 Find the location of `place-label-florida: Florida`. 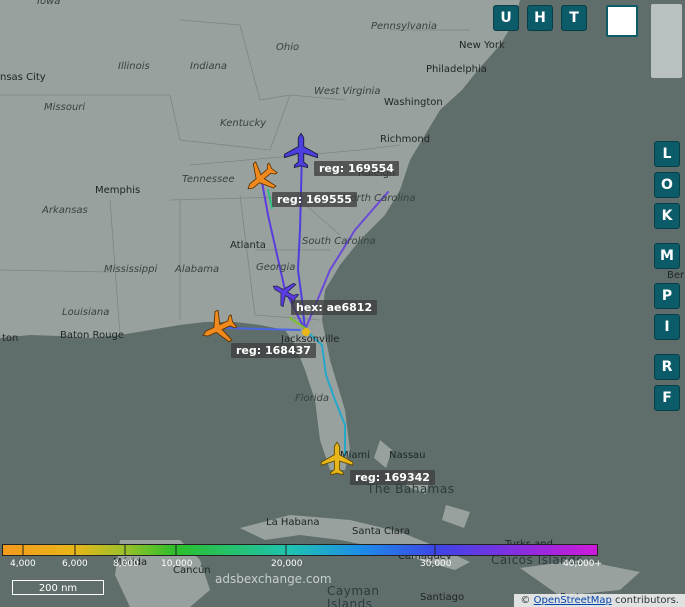

place-label-florida: Florida is located at coordinates (312, 398).